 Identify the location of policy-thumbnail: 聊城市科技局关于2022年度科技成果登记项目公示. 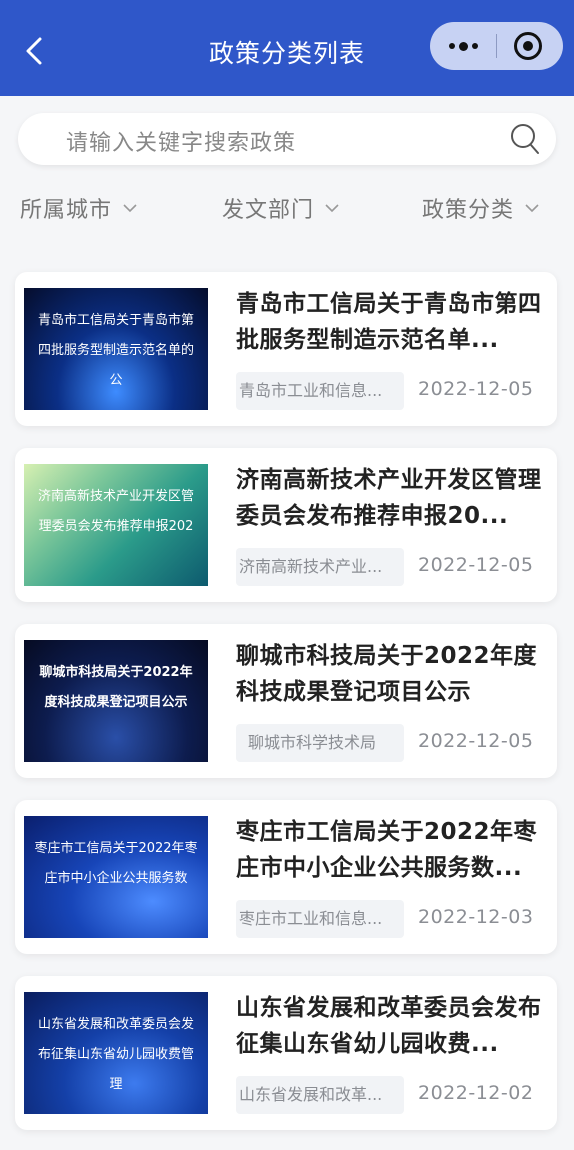
(116, 701).